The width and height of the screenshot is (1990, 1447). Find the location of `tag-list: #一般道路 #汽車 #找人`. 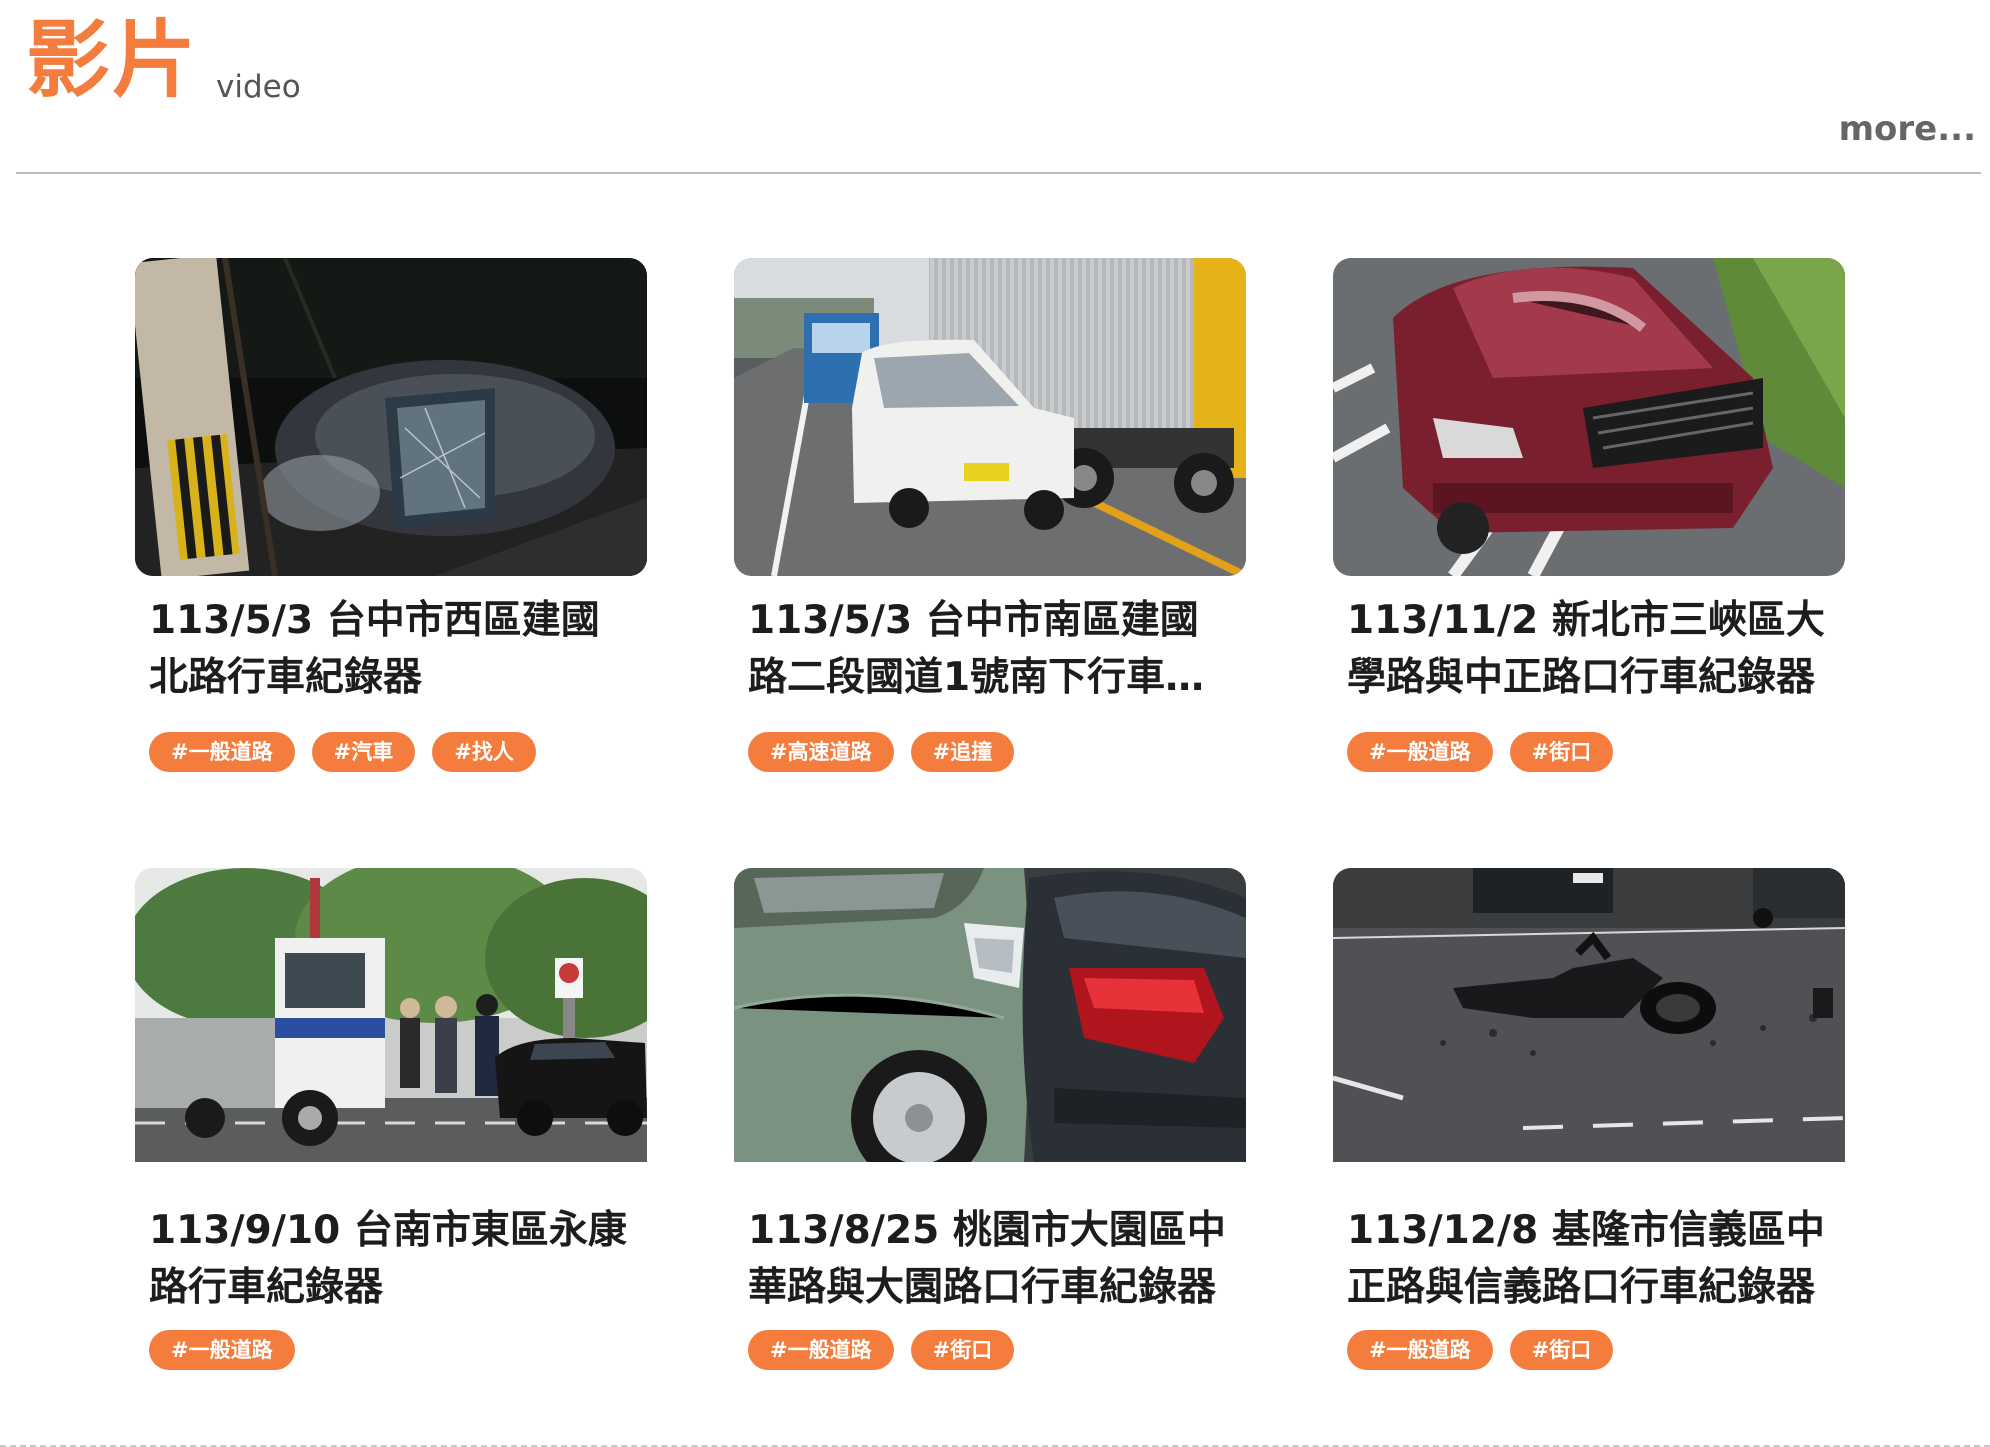

tag-list: #一般道路 #汽車 #找人 is located at coordinates (398, 752).